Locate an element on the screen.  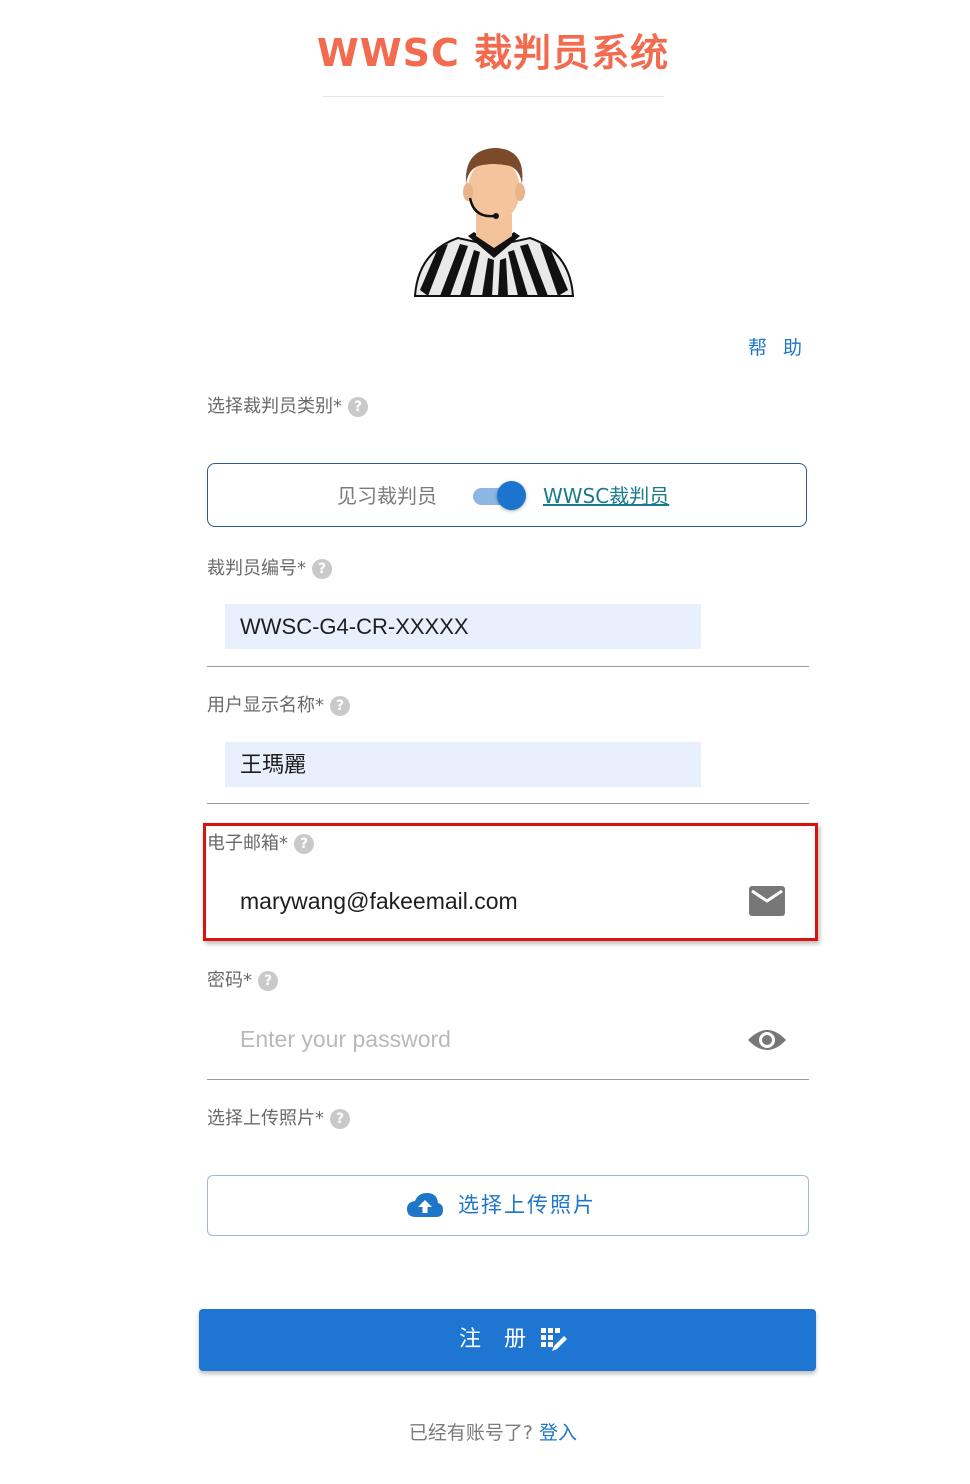
login-link: 登入 is located at coordinates (558, 1433).